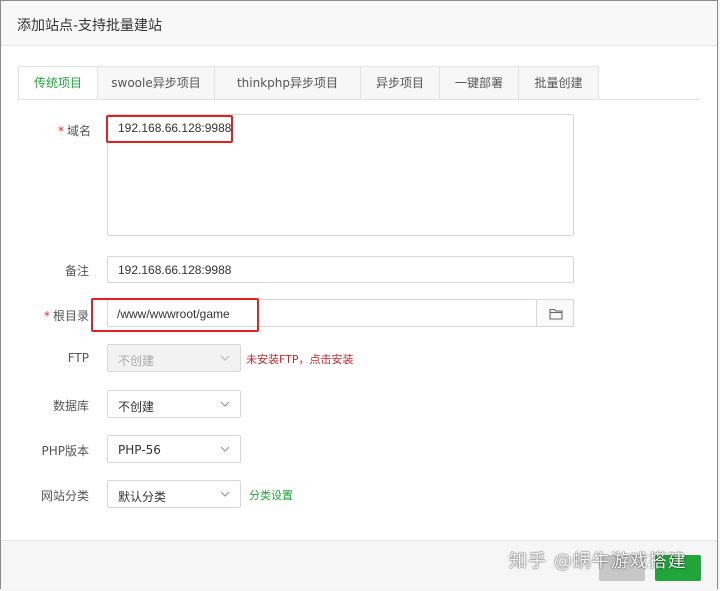  What do you see at coordinates (359, 23) in the screenshot?
I see `dialog-titlebar: 添加站点-支持批量建站` at bounding box center [359, 23].